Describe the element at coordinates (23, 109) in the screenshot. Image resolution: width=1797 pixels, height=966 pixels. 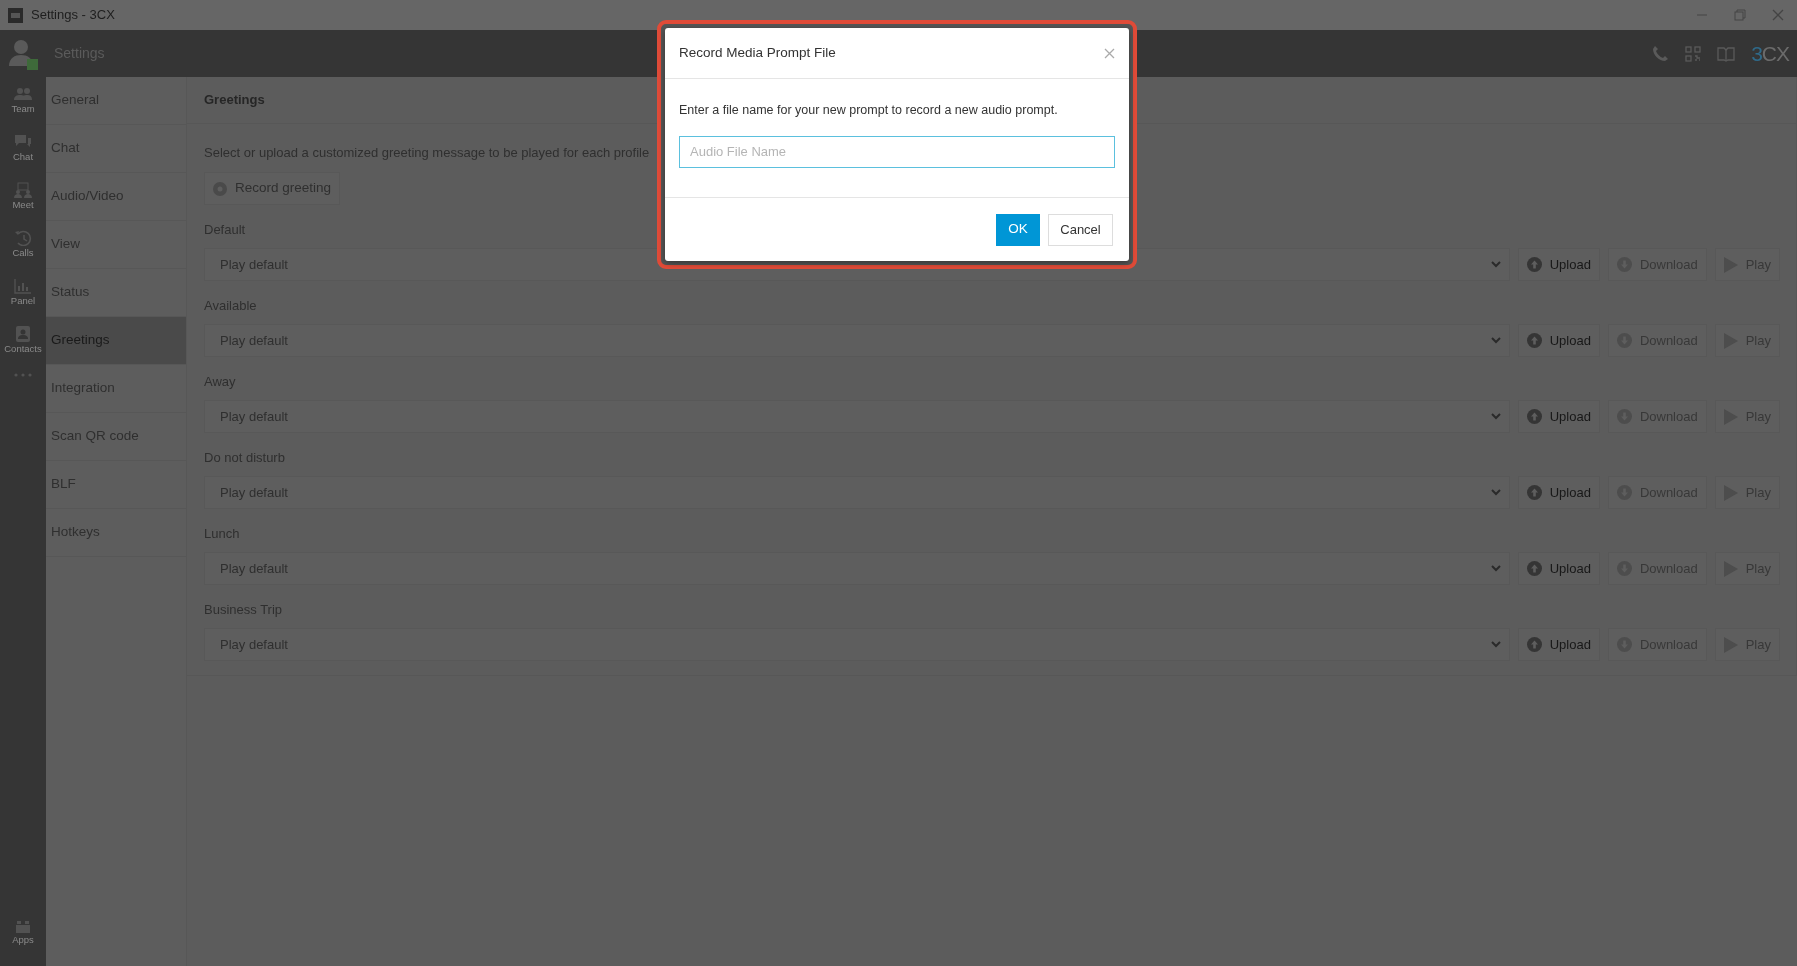
I see `rail-label: Team` at that location.